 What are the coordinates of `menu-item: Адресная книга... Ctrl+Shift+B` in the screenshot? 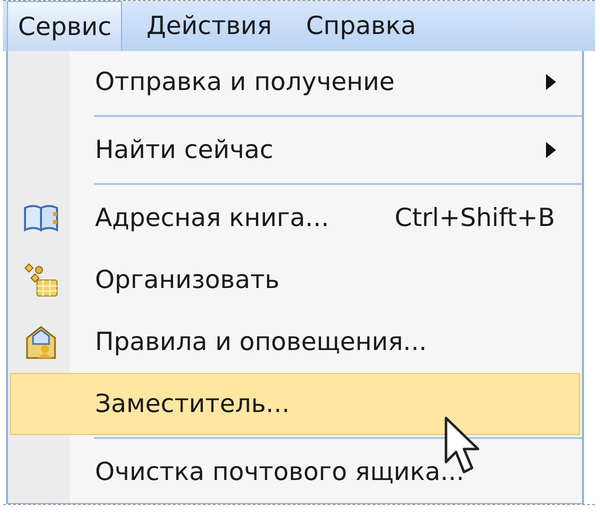 It's located at (295, 218).